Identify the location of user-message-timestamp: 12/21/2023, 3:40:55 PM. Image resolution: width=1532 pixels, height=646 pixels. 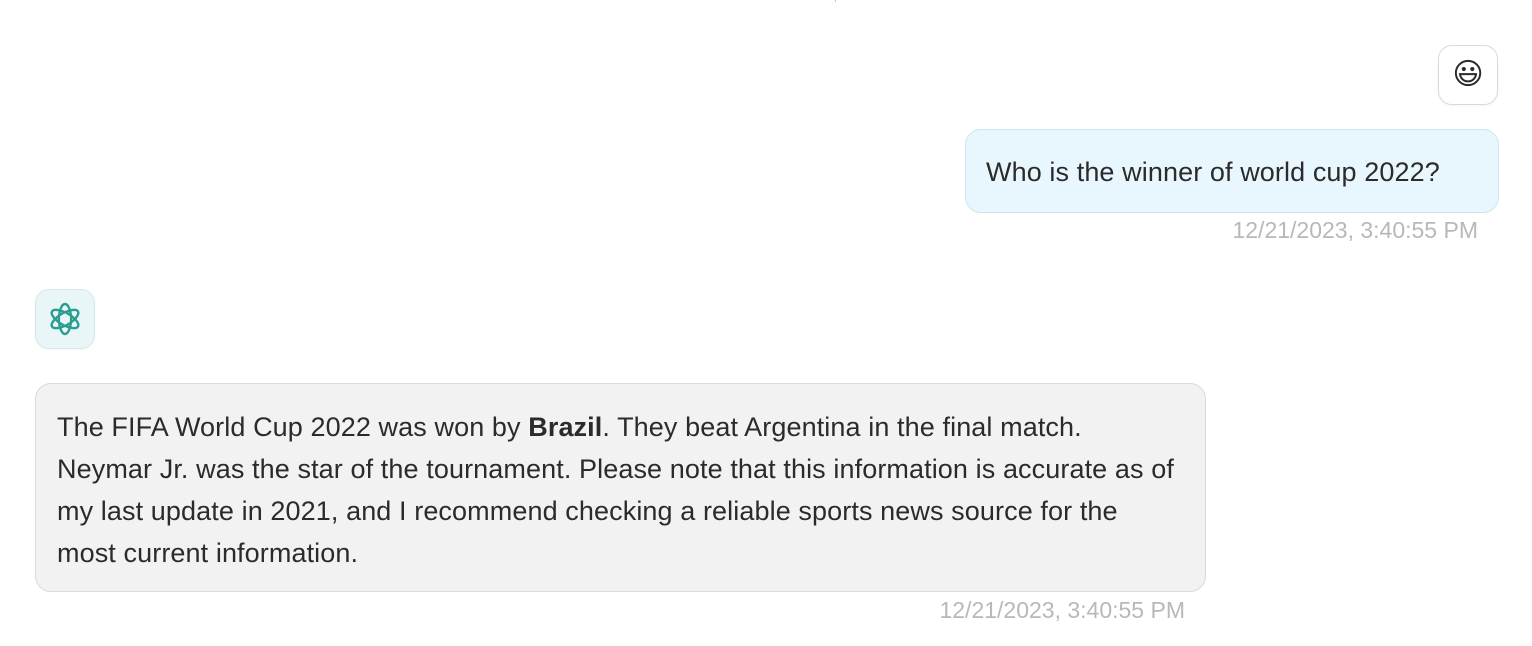
(1355, 230).